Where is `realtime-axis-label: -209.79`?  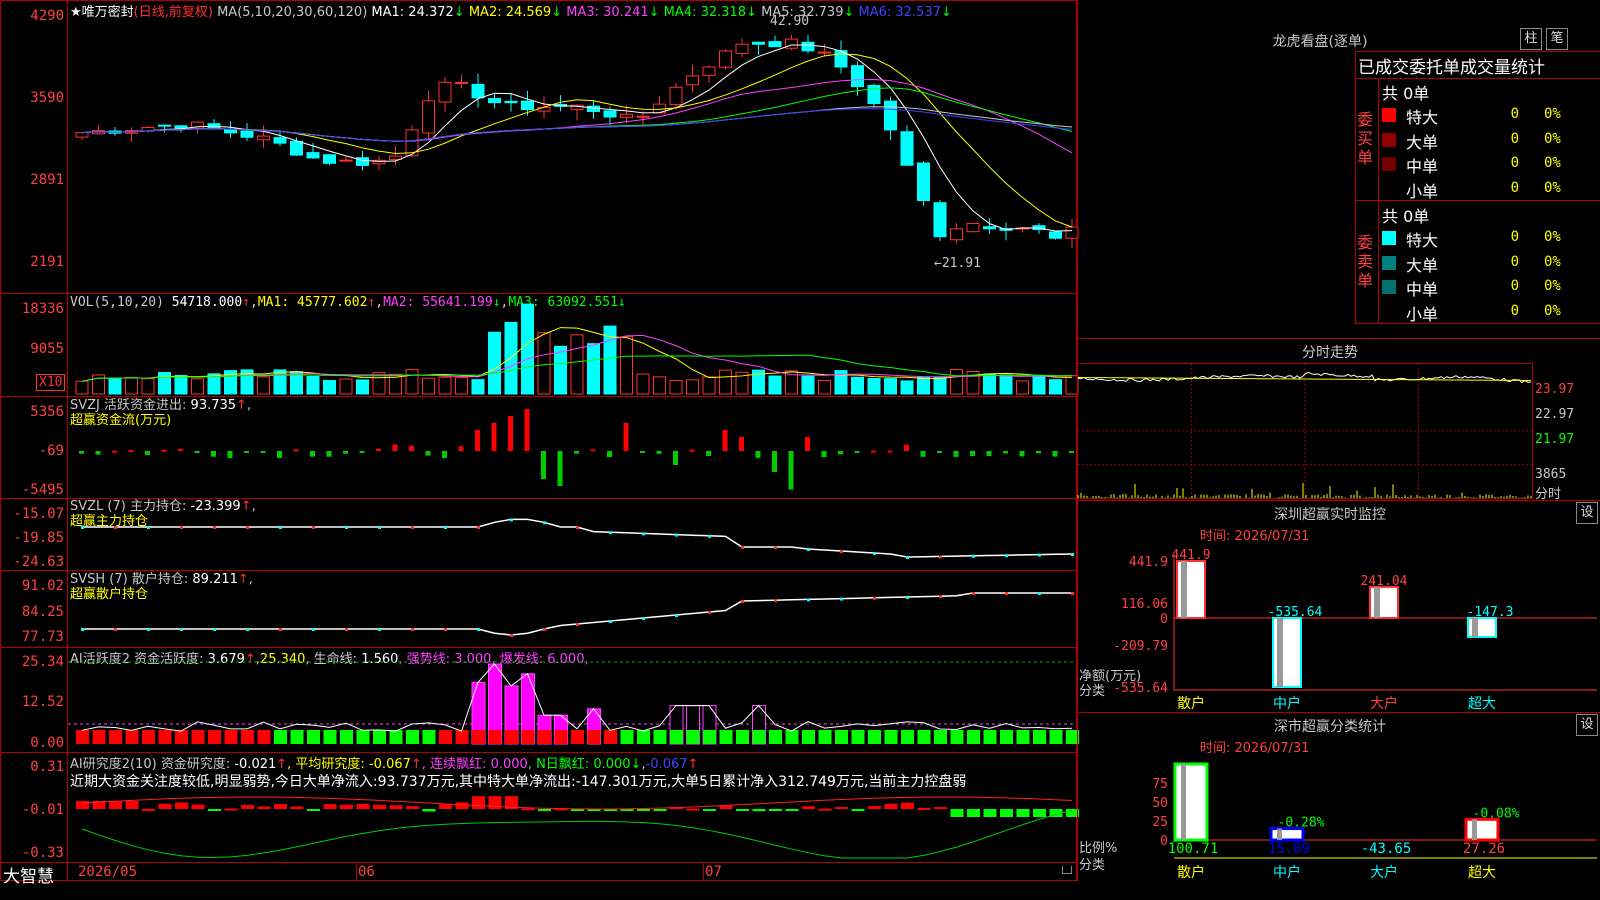
realtime-axis-label: -209.79 is located at coordinates (1140, 646).